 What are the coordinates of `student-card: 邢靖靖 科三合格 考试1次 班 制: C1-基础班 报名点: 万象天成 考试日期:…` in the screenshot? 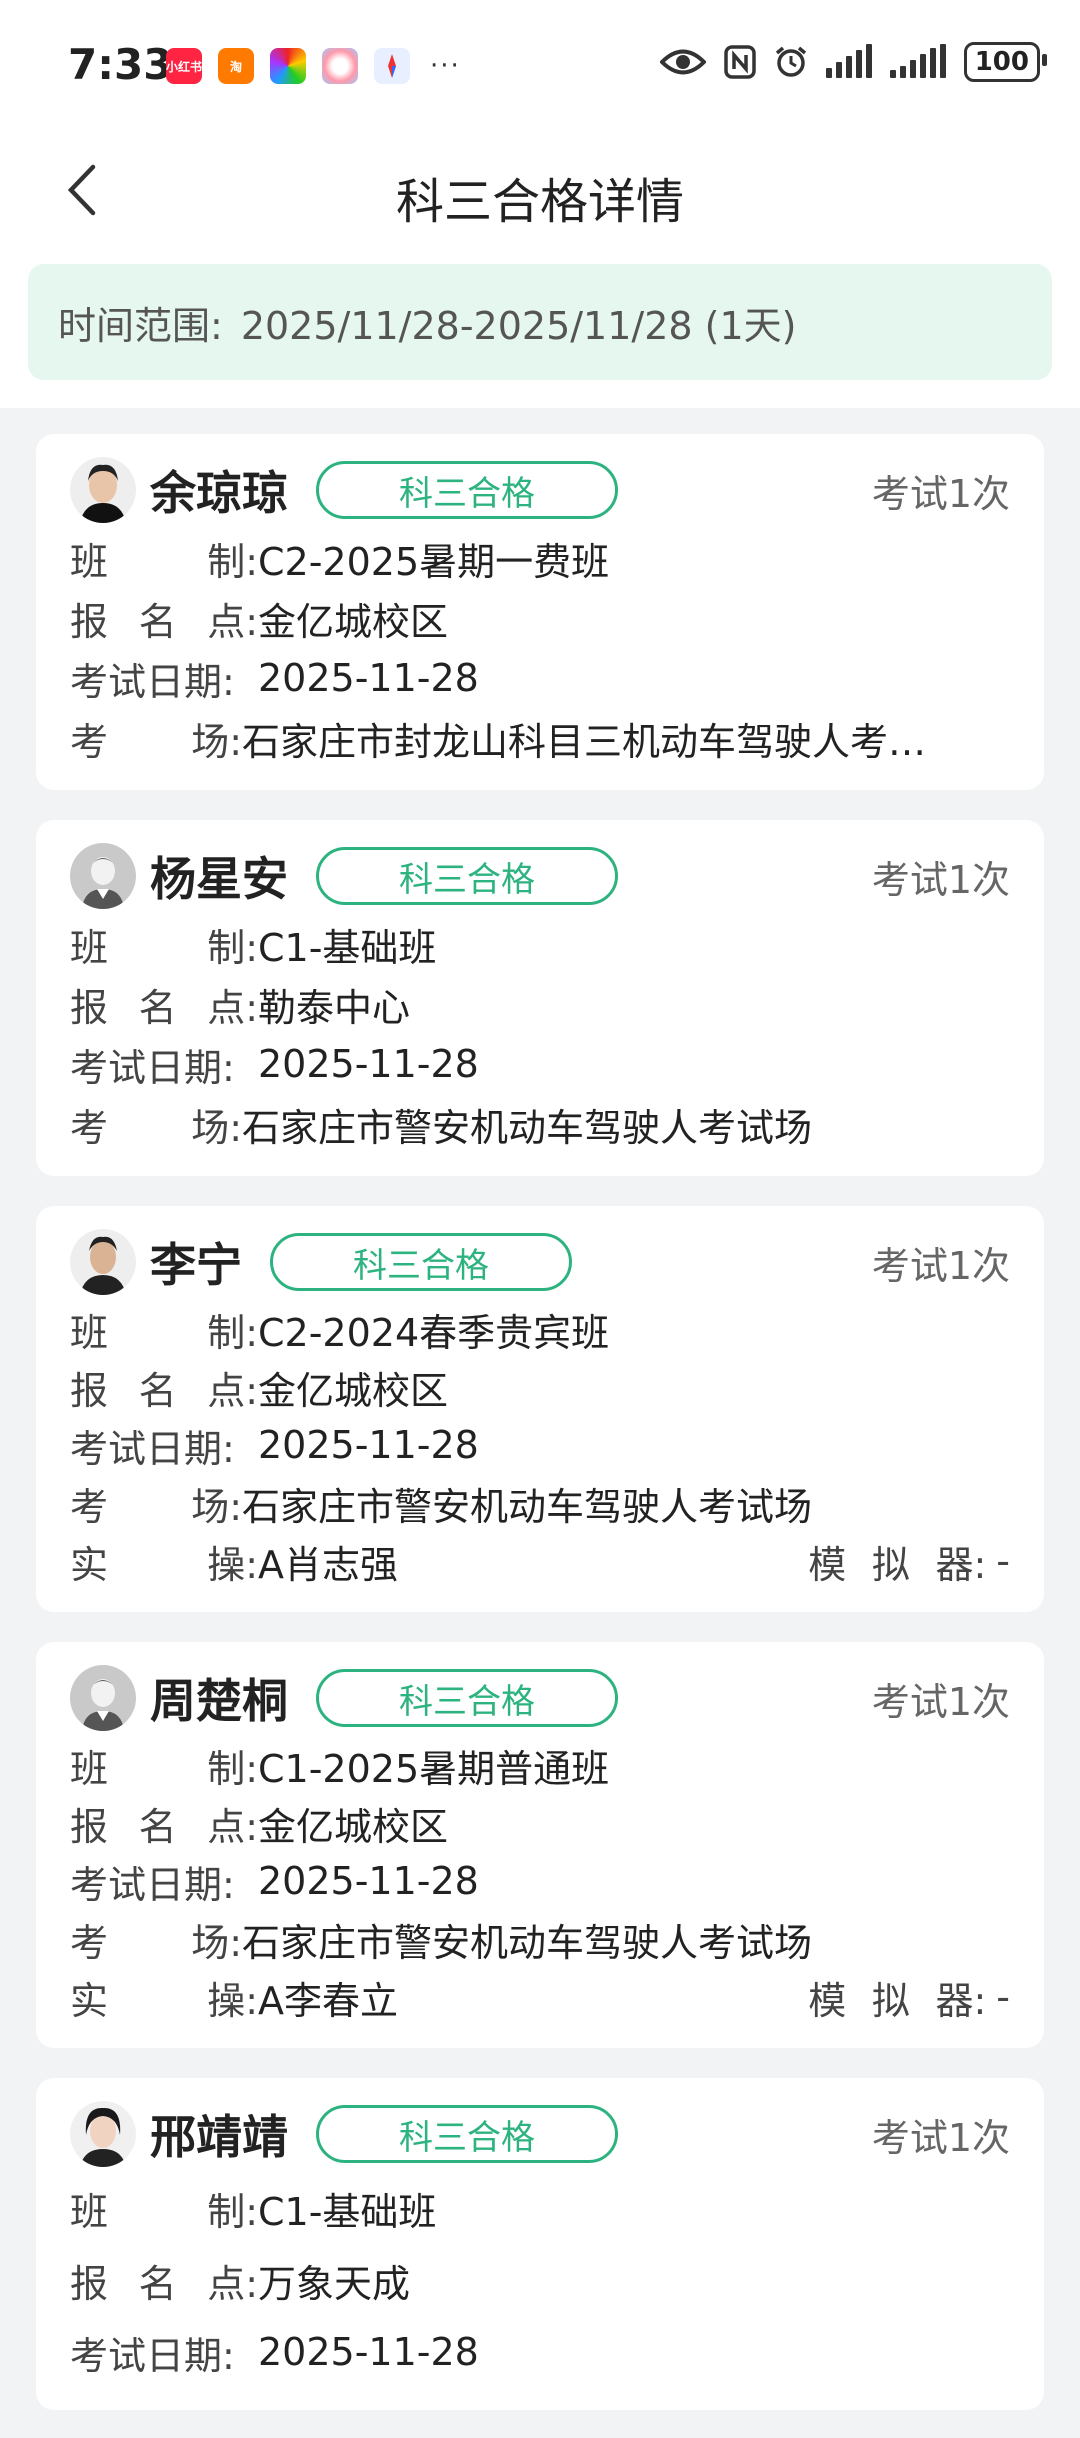 It's located at (540, 2244).